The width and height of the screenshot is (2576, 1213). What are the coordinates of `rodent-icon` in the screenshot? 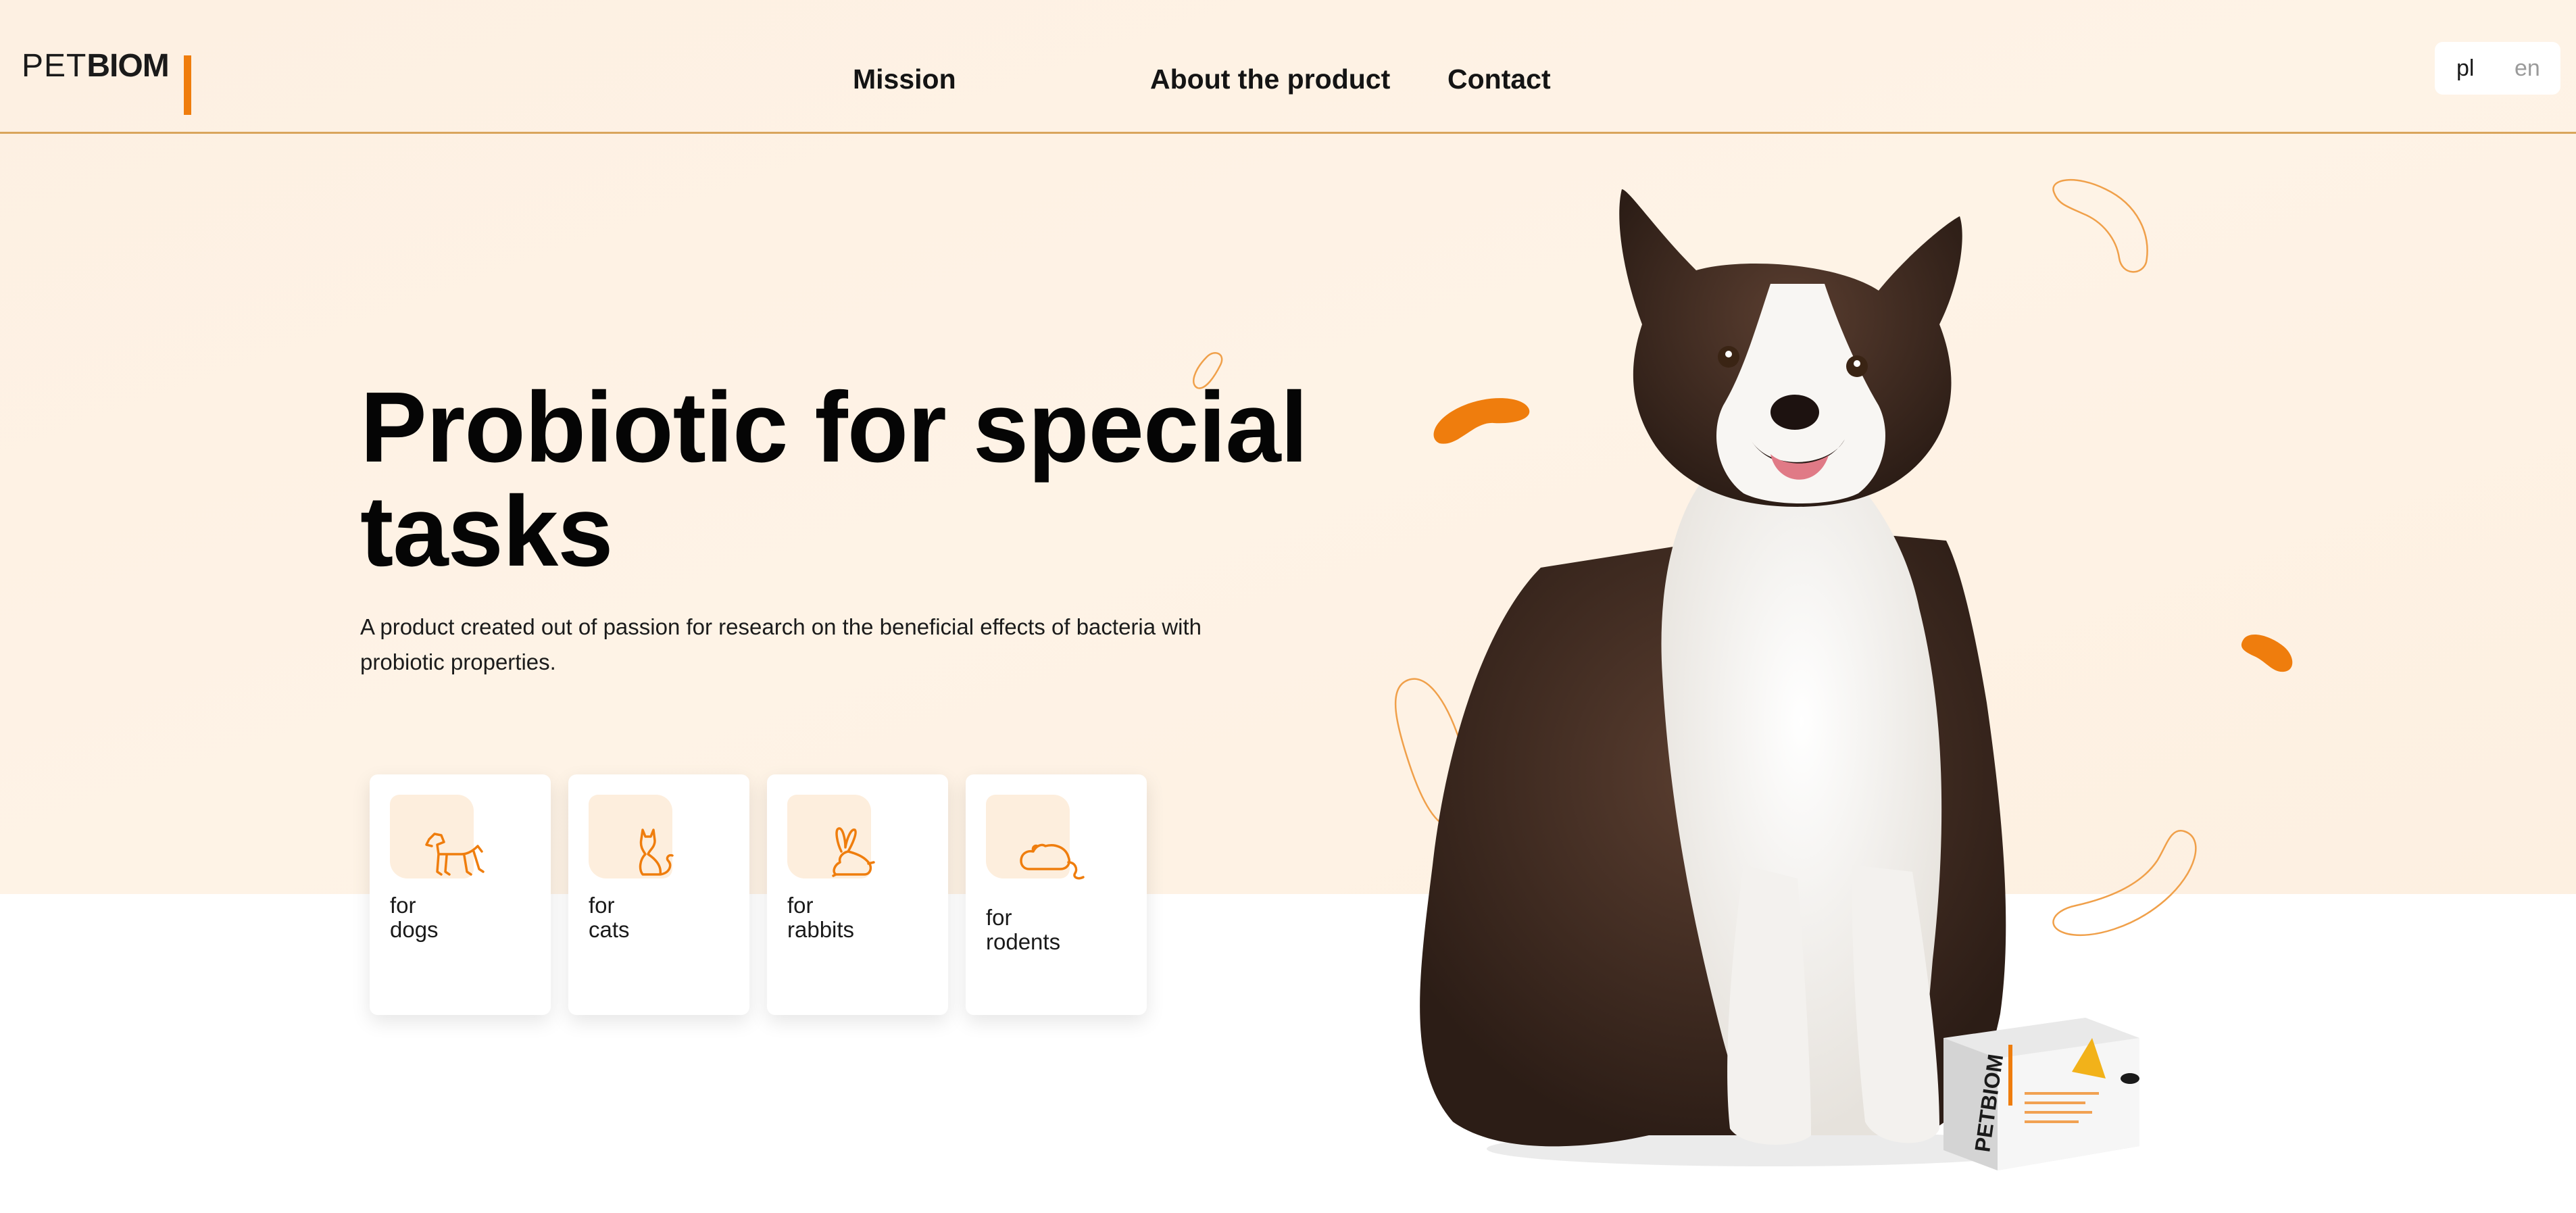 It's located at (1052, 861).